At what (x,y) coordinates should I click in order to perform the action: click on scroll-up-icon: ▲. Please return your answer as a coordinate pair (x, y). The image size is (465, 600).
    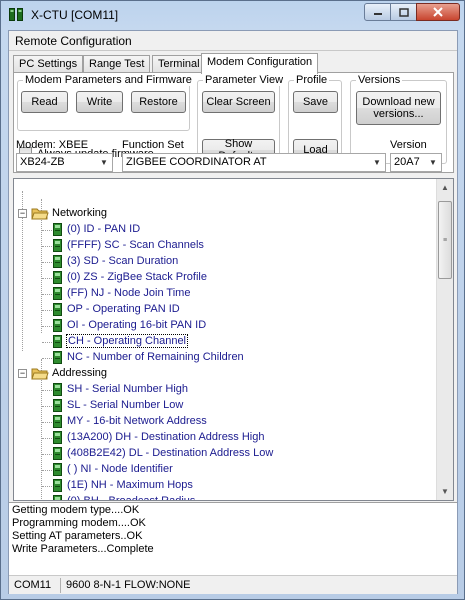
    Looking at the image, I should click on (445, 187).